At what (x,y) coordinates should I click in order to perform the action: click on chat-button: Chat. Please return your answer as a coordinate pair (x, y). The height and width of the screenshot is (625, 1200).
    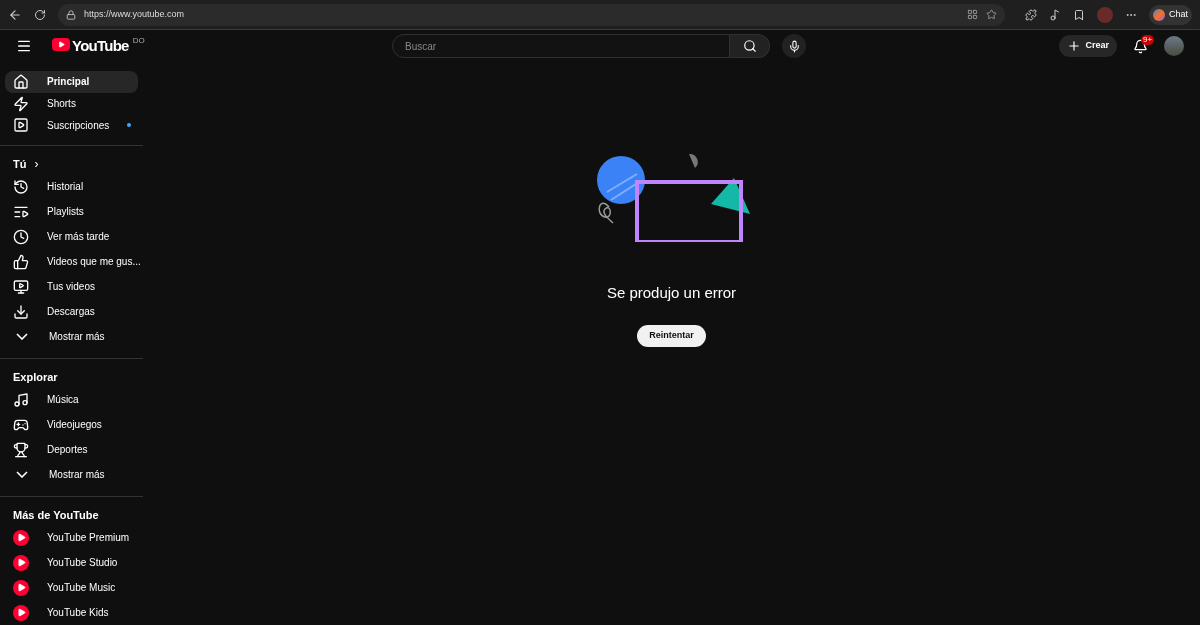
    Looking at the image, I should click on (1170, 14).